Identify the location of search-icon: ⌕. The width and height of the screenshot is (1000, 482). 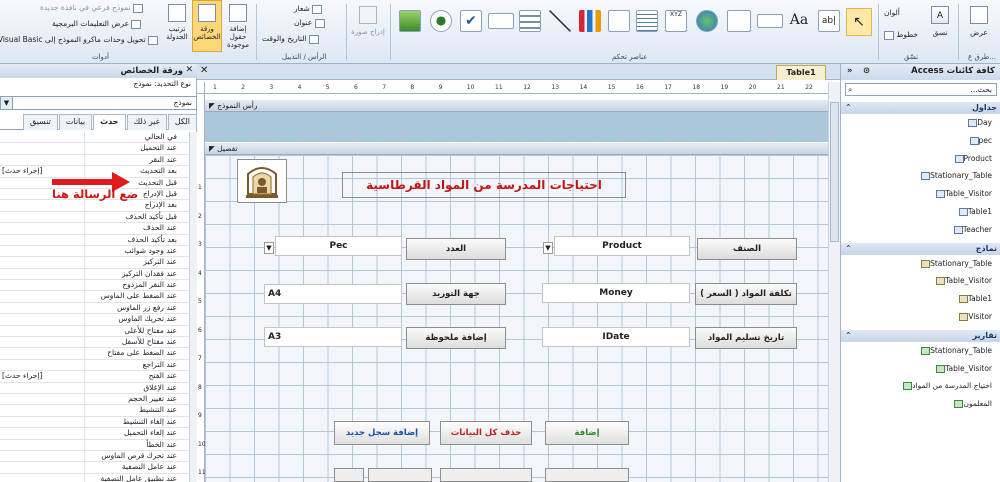
(850, 89).